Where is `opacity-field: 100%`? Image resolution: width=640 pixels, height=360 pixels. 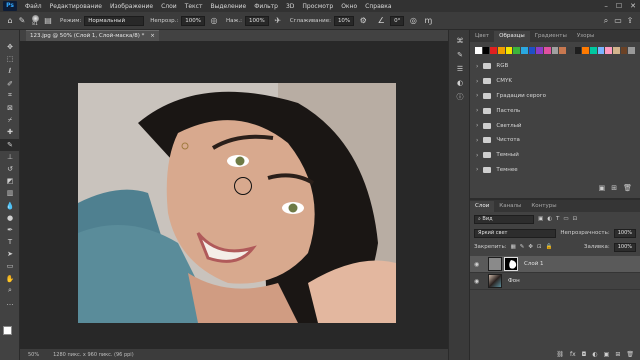 opacity-field: 100% is located at coordinates (193, 20).